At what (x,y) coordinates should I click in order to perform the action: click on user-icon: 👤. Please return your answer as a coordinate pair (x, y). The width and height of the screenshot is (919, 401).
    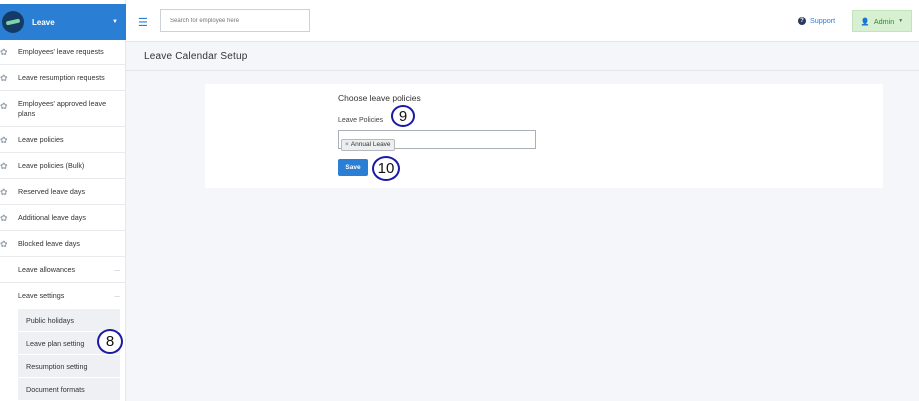
    Looking at the image, I should click on (865, 21).